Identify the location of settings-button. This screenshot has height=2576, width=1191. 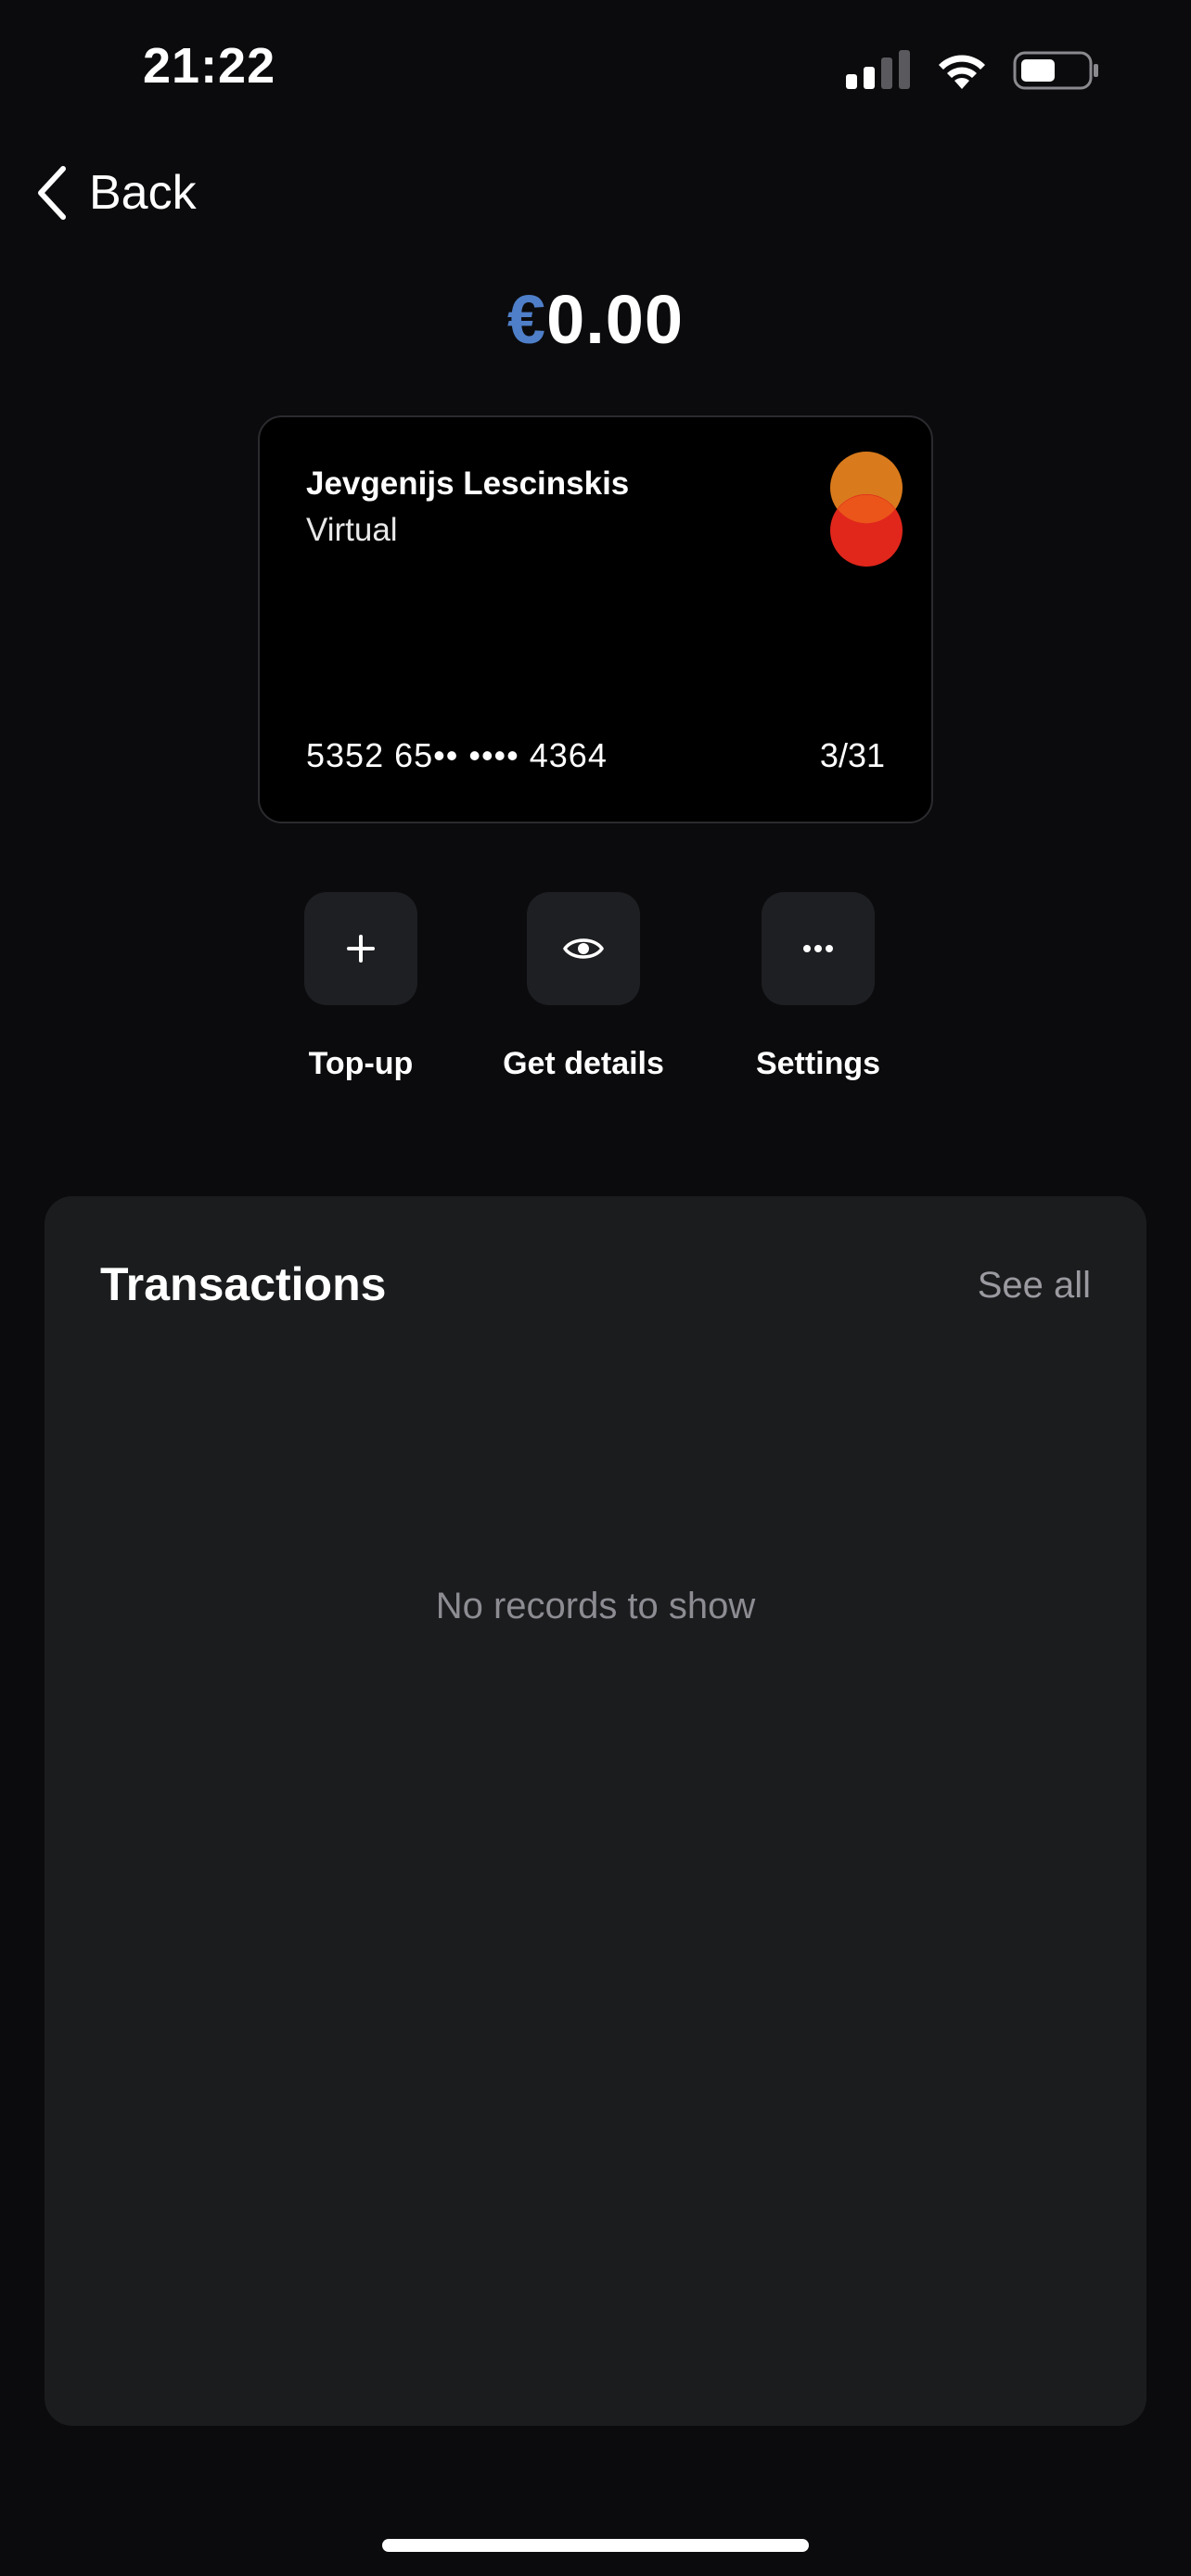
(818, 948).